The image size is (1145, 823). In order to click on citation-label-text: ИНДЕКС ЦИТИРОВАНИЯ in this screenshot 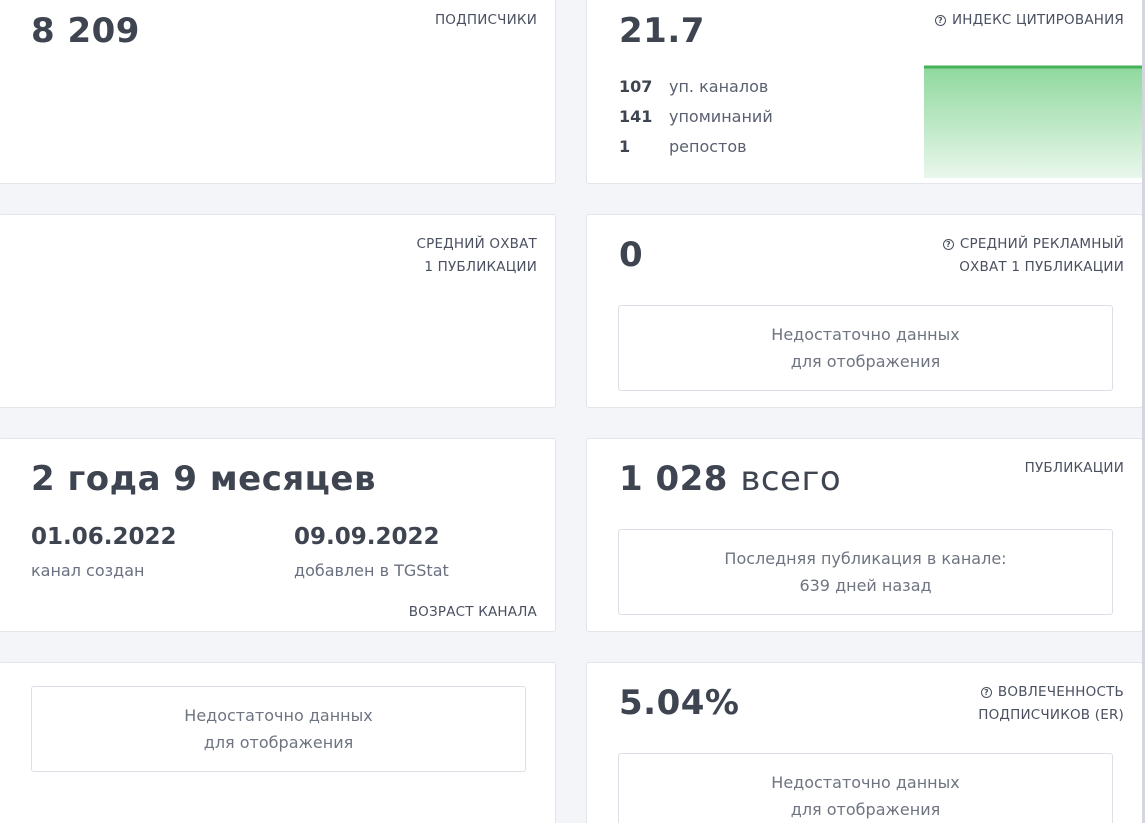, I will do `click(1037, 20)`.